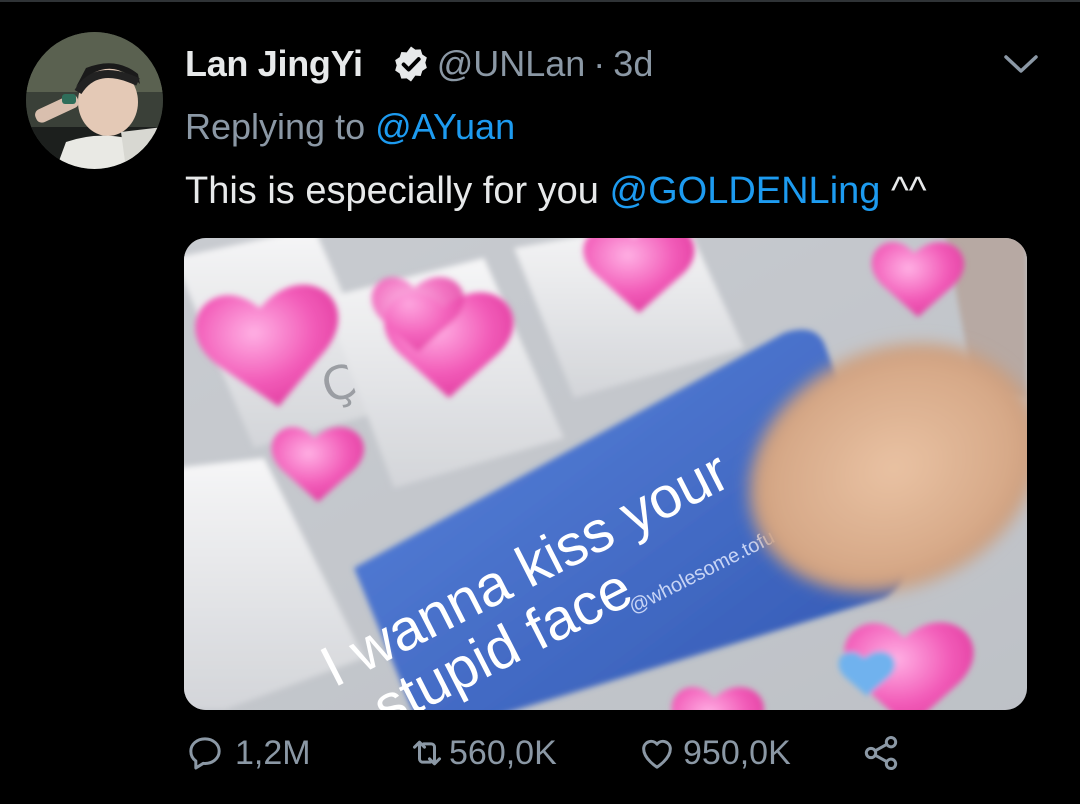 This screenshot has width=1080, height=804. I want to click on replying-to-label: Replying to, so click(275, 126).